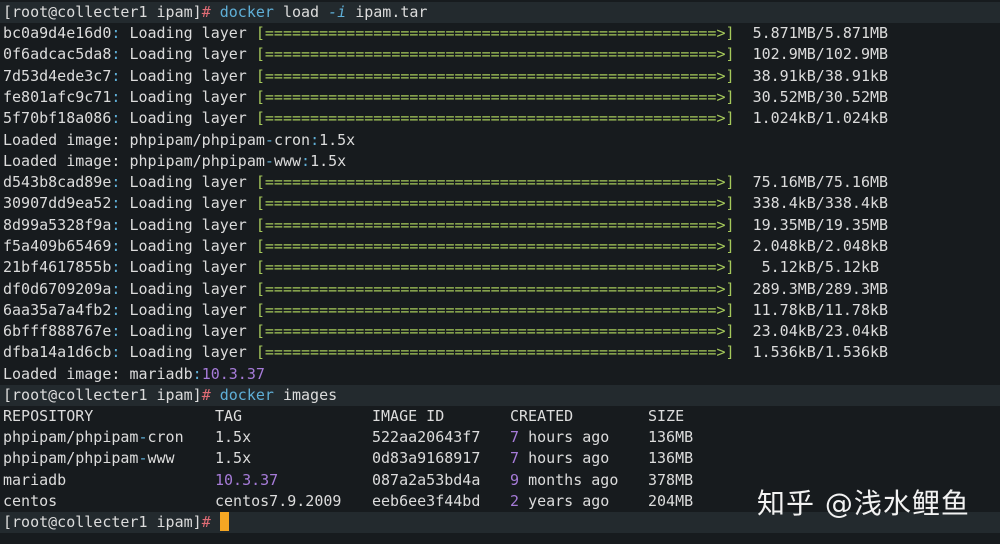  What do you see at coordinates (816, 267) in the screenshot?
I see `layer-size: 5.12kB/5.12kB` at bounding box center [816, 267].